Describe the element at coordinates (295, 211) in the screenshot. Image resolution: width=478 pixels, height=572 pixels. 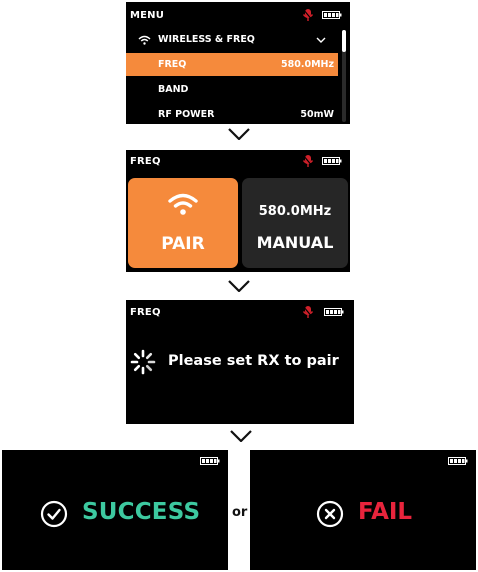
I see `manual-frequency: 580.0MHz` at that location.